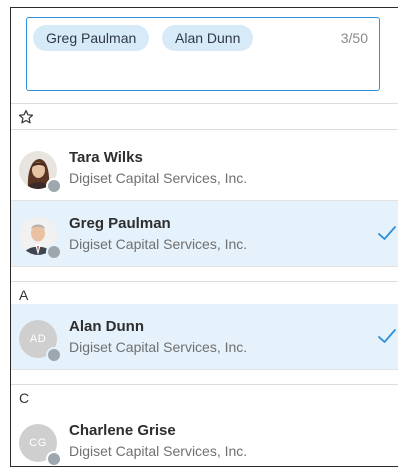 The width and height of the screenshot is (400, 470). Describe the element at coordinates (204, 397) in the screenshot. I see `letter-section-header-c: C` at that location.